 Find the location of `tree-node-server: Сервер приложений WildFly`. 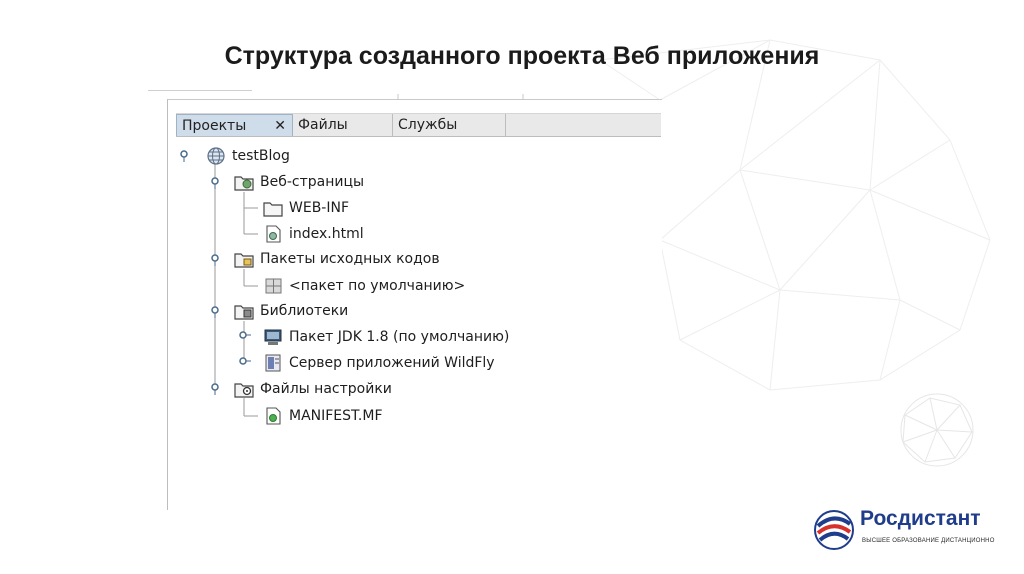

tree-node-server: Сервер приложений WildFly is located at coordinates (379, 363).